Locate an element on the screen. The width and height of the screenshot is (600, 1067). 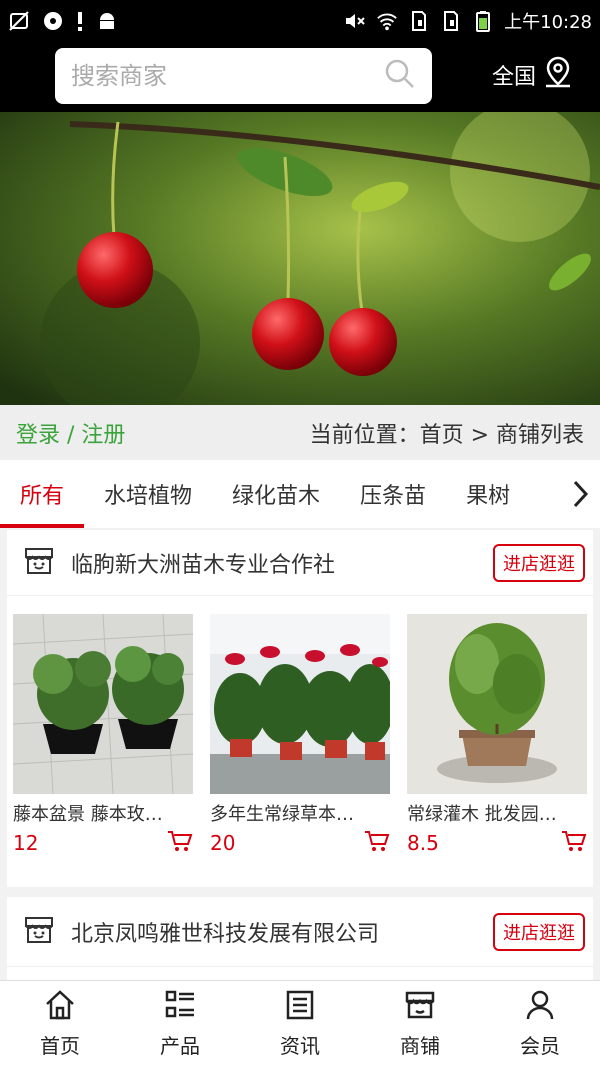
tab-hydroponic: 水培植物 is located at coordinates (148, 494).